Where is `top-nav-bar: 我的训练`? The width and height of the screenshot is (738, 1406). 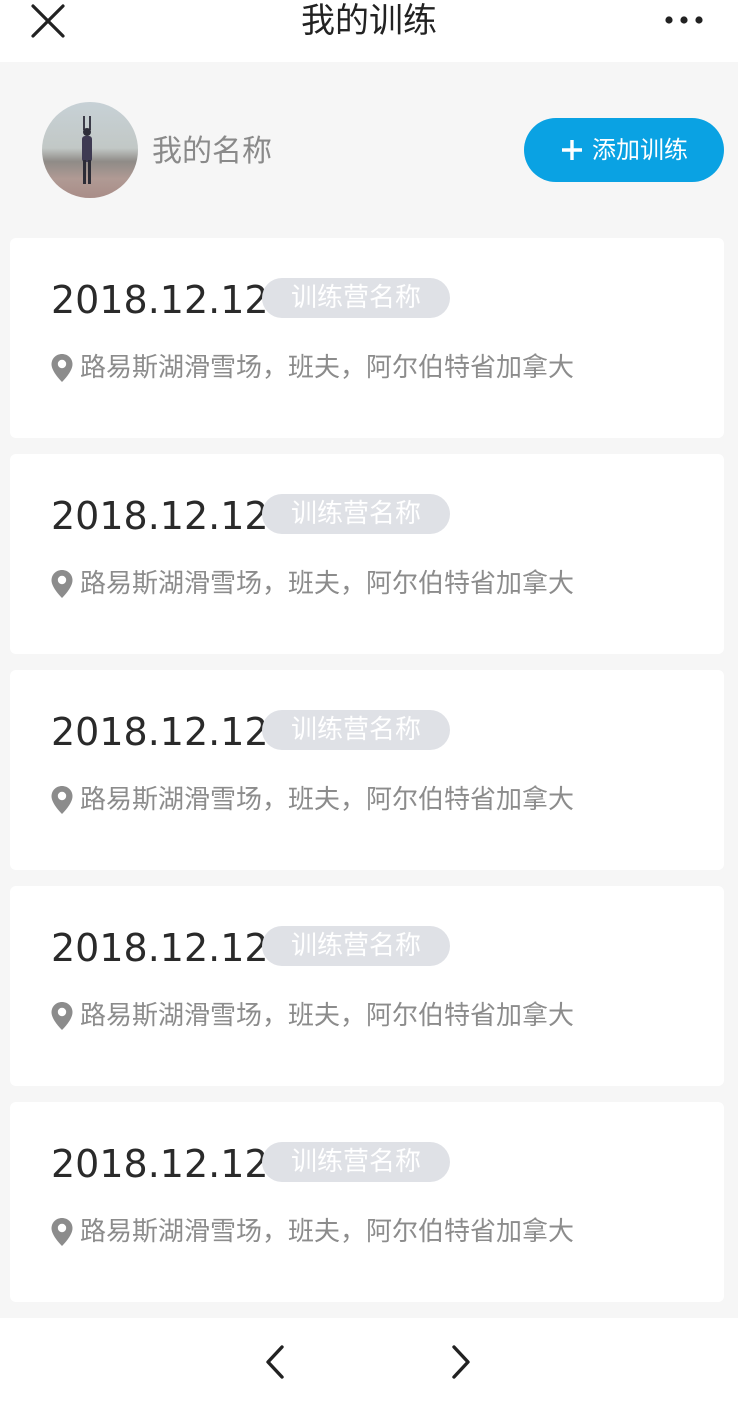
top-nav-bar: 我的训练 is located at coordinates (369, 31).